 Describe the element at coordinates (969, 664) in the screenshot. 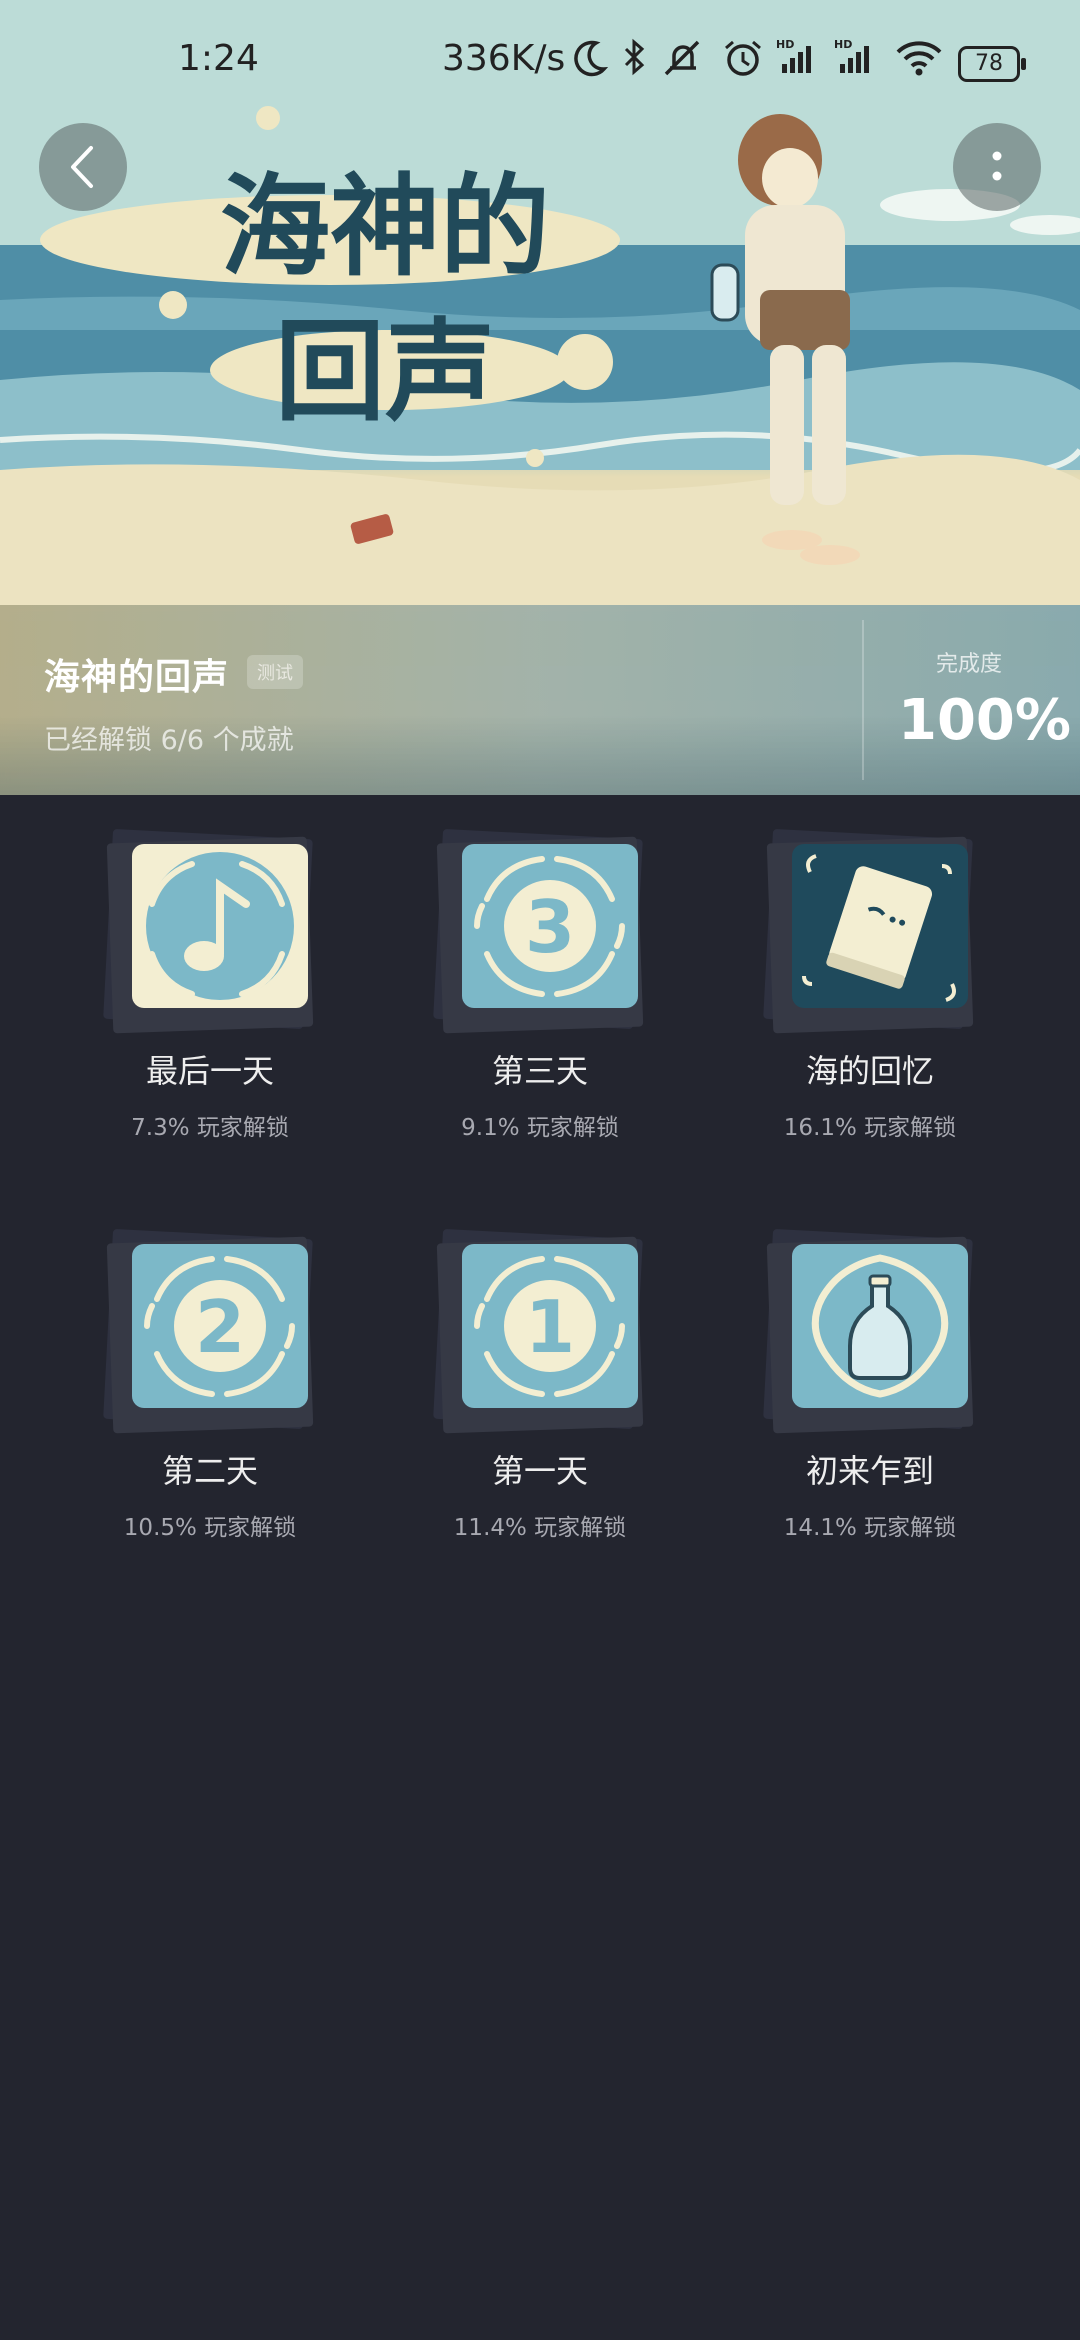

I see `completion-label: 完成度` at that location.